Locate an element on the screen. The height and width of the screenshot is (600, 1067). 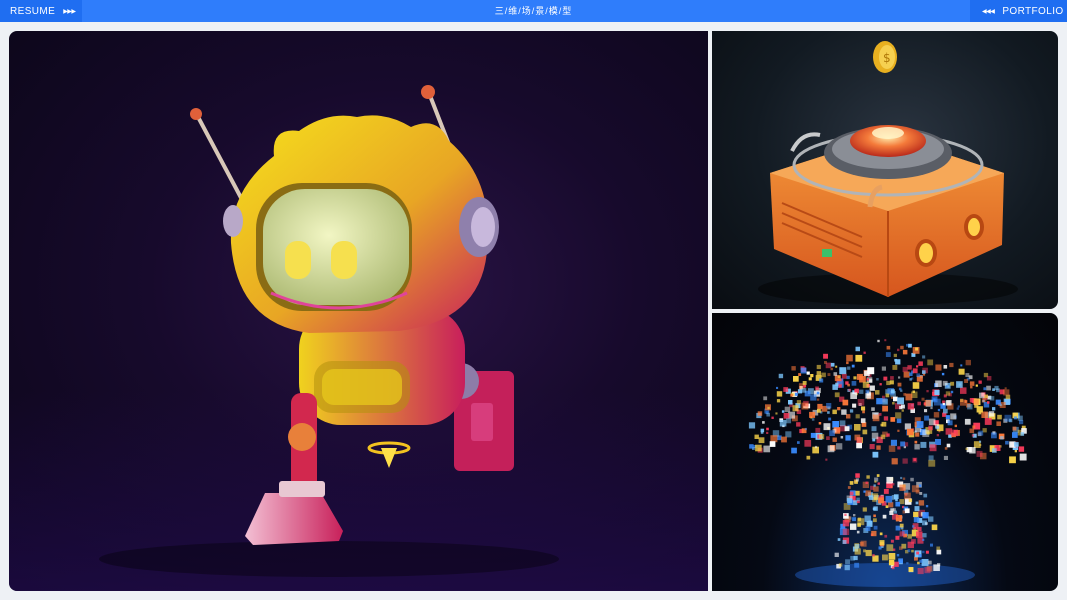
coin-machine-illustration: $ is located at coordinates (888, 173).